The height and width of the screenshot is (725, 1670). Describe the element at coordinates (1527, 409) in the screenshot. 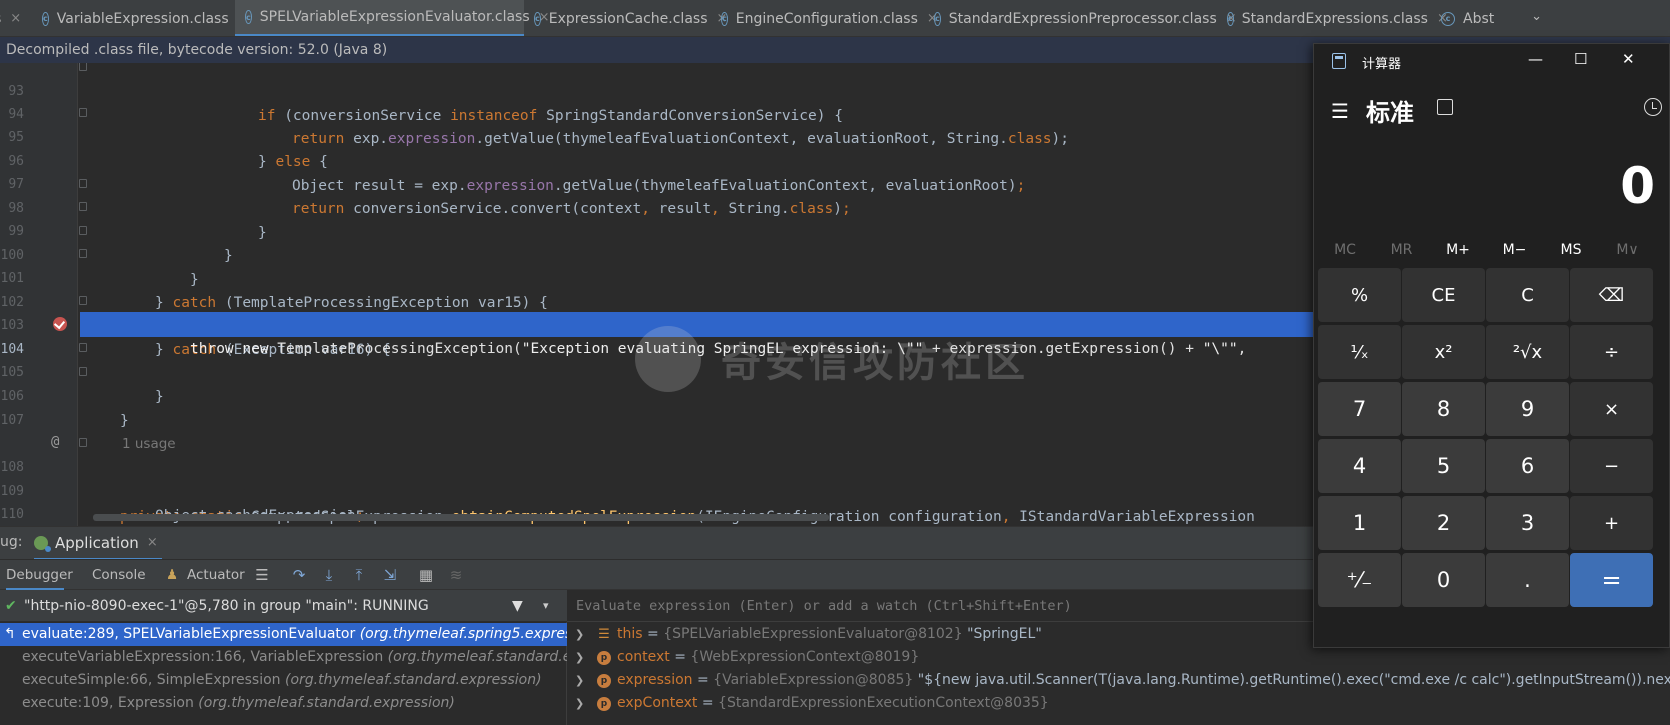

I see `digit-9-button: 9` at that location.